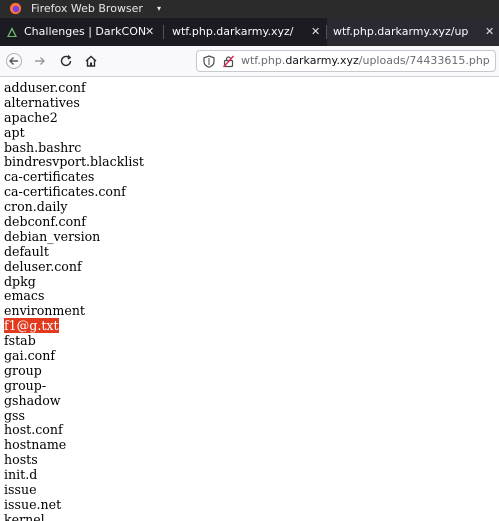 This screenshot has width=499, height=521. What do you see at coordinates (26, 251) in the screenshot?
I see `listing-line-text: default` at bounding box center [26, 251].